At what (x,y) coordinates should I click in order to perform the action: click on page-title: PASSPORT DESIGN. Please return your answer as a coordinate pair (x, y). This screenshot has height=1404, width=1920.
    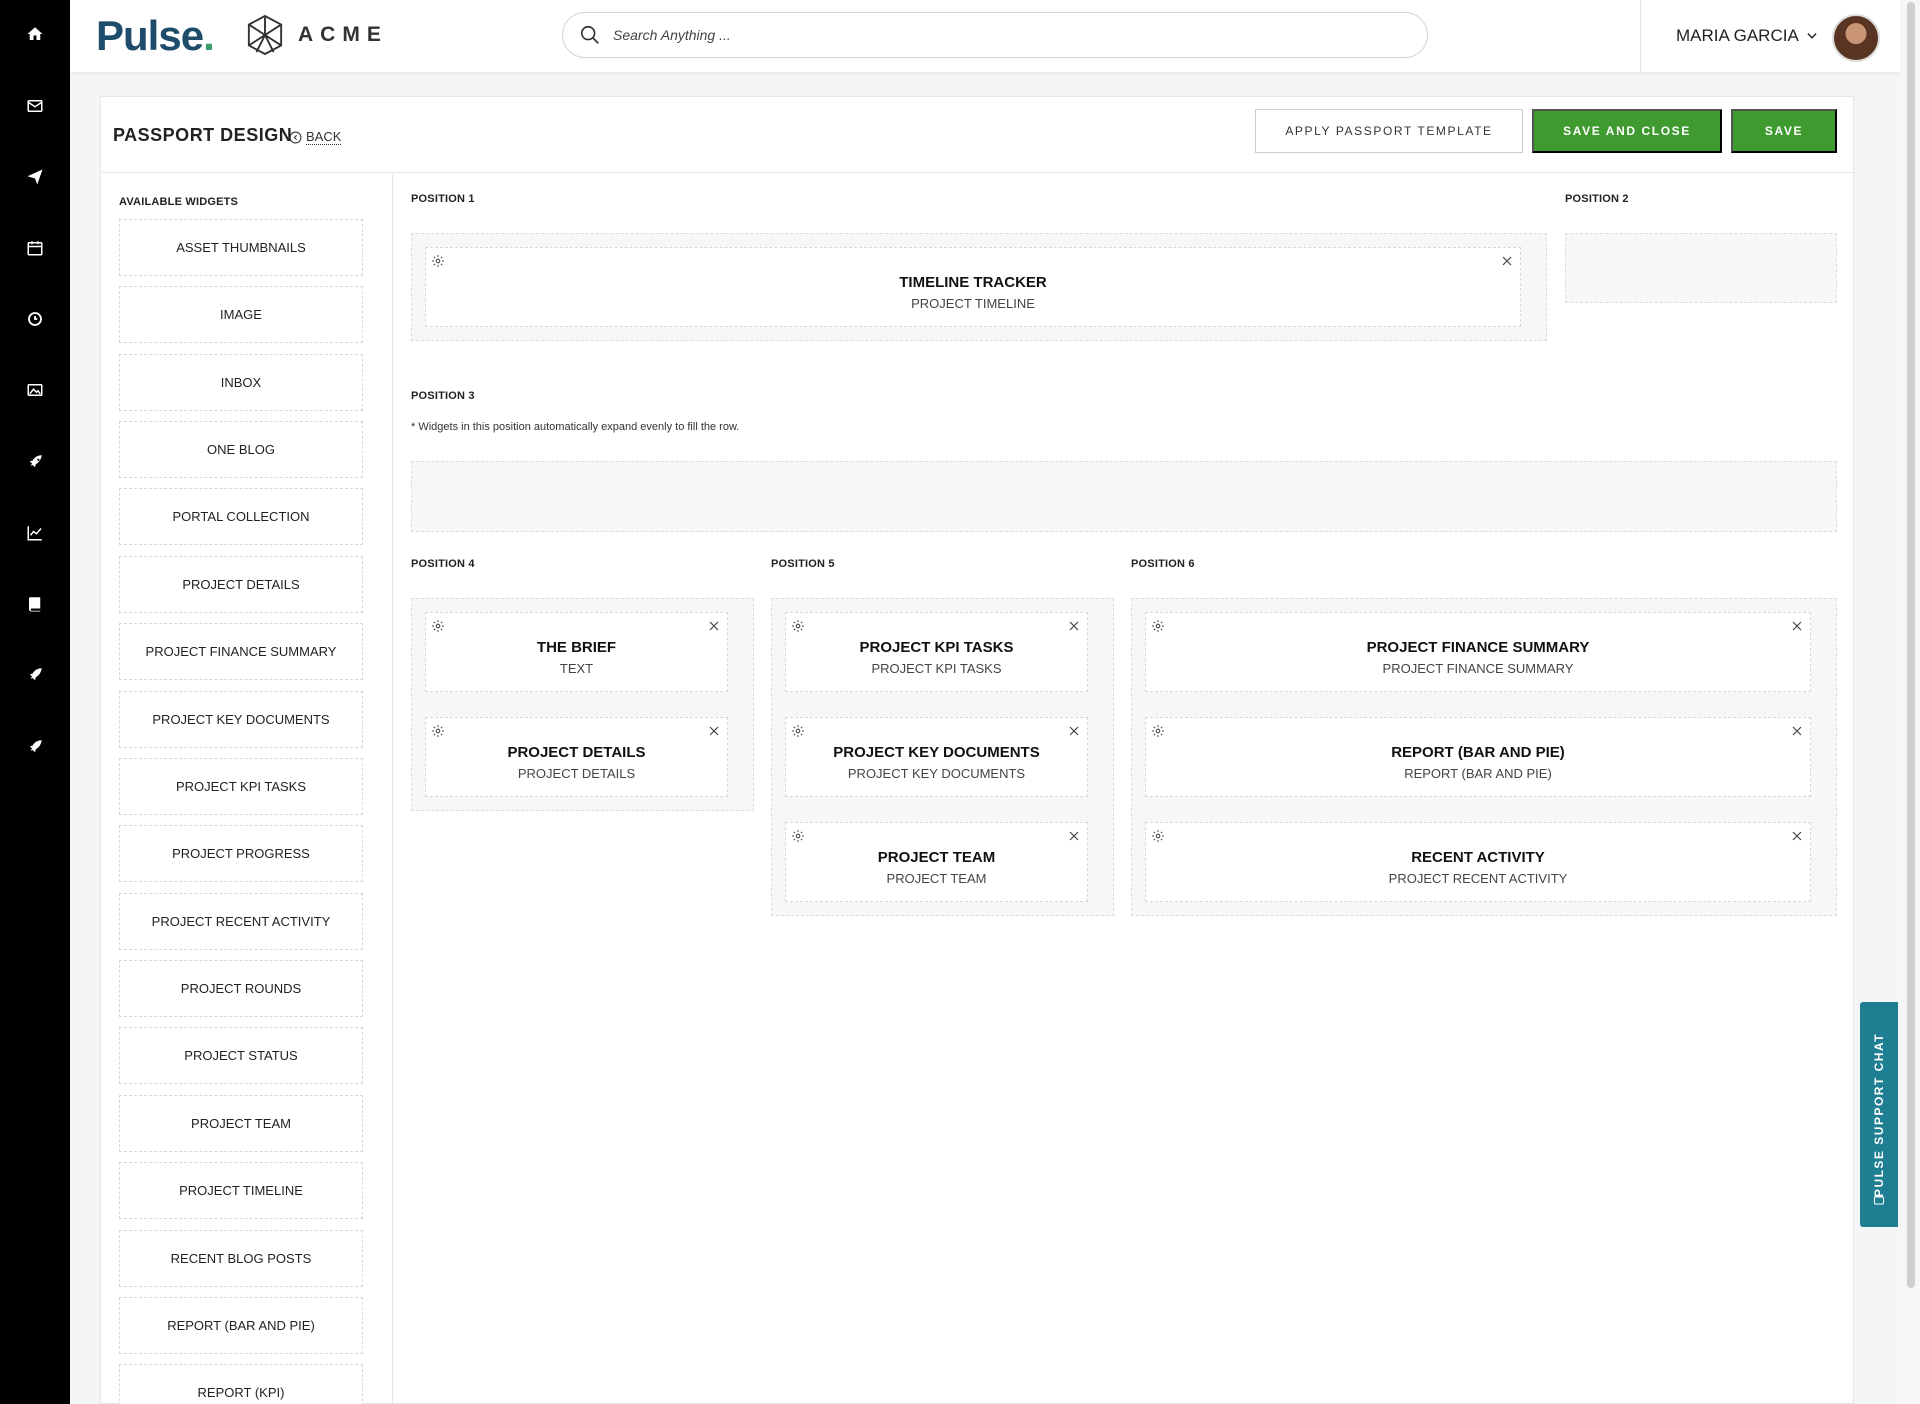
    Looking at the image, I should click on (203, 135).